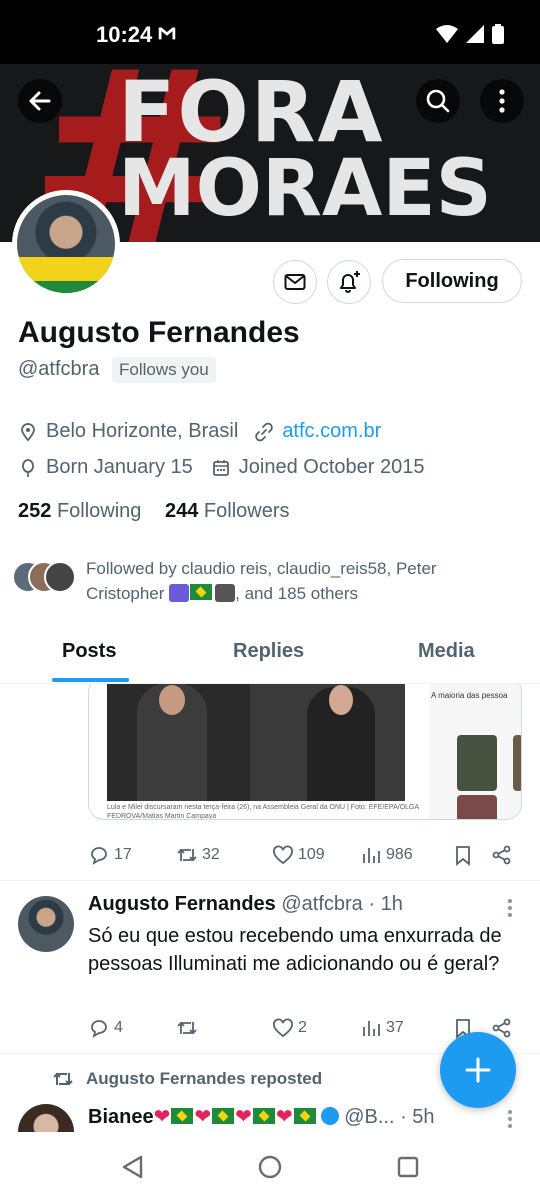  I want to click on more-vertical-icon, so click(502, 101).